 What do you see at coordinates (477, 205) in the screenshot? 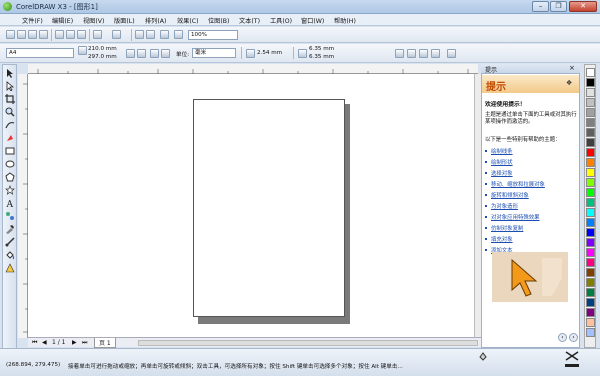
I see `vertical-scrollbar` at bounding box center [477, 205].